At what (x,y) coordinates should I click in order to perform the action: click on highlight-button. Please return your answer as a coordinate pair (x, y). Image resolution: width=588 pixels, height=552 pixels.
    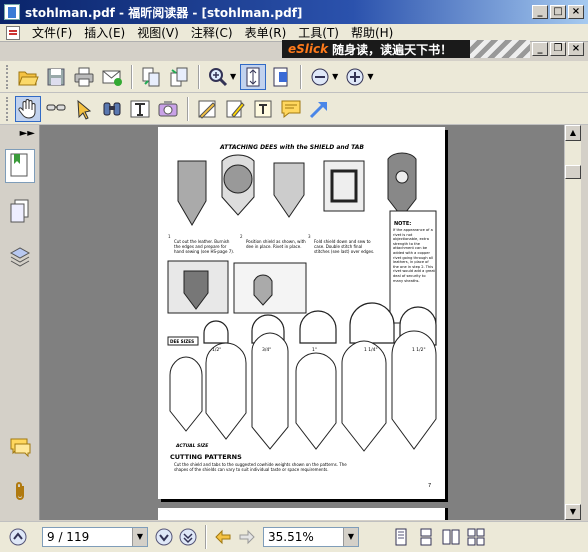
    Looking at the image, I should click on (235, 109).